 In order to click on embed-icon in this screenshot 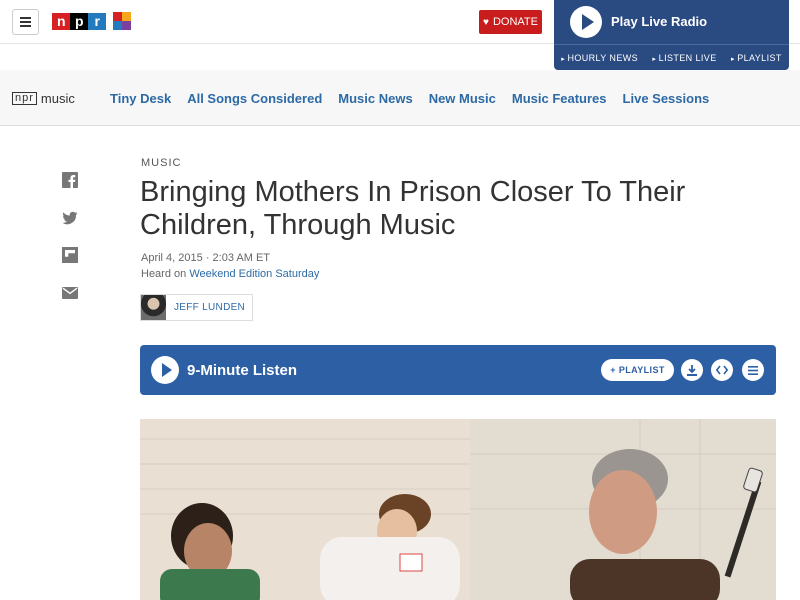, I will do `click(722, 370)`.